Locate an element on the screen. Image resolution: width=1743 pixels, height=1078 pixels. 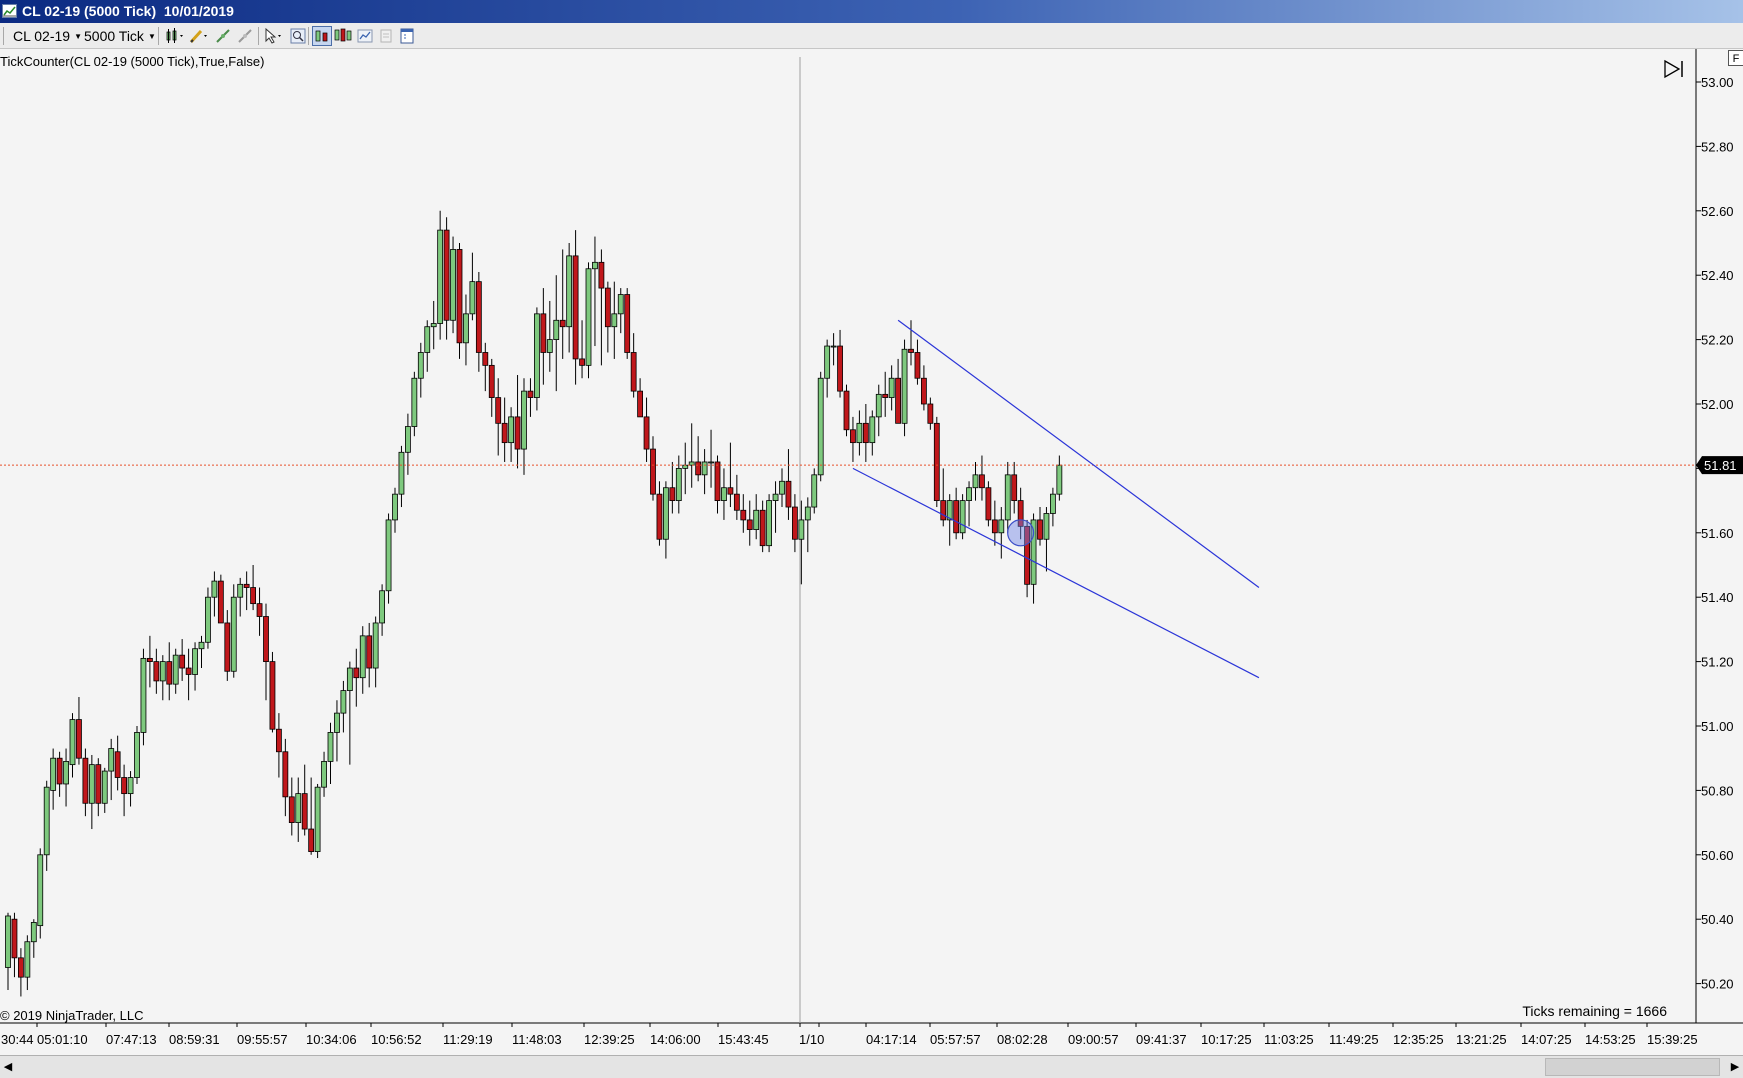
pointer-icon is located at coordinates (272, 36).